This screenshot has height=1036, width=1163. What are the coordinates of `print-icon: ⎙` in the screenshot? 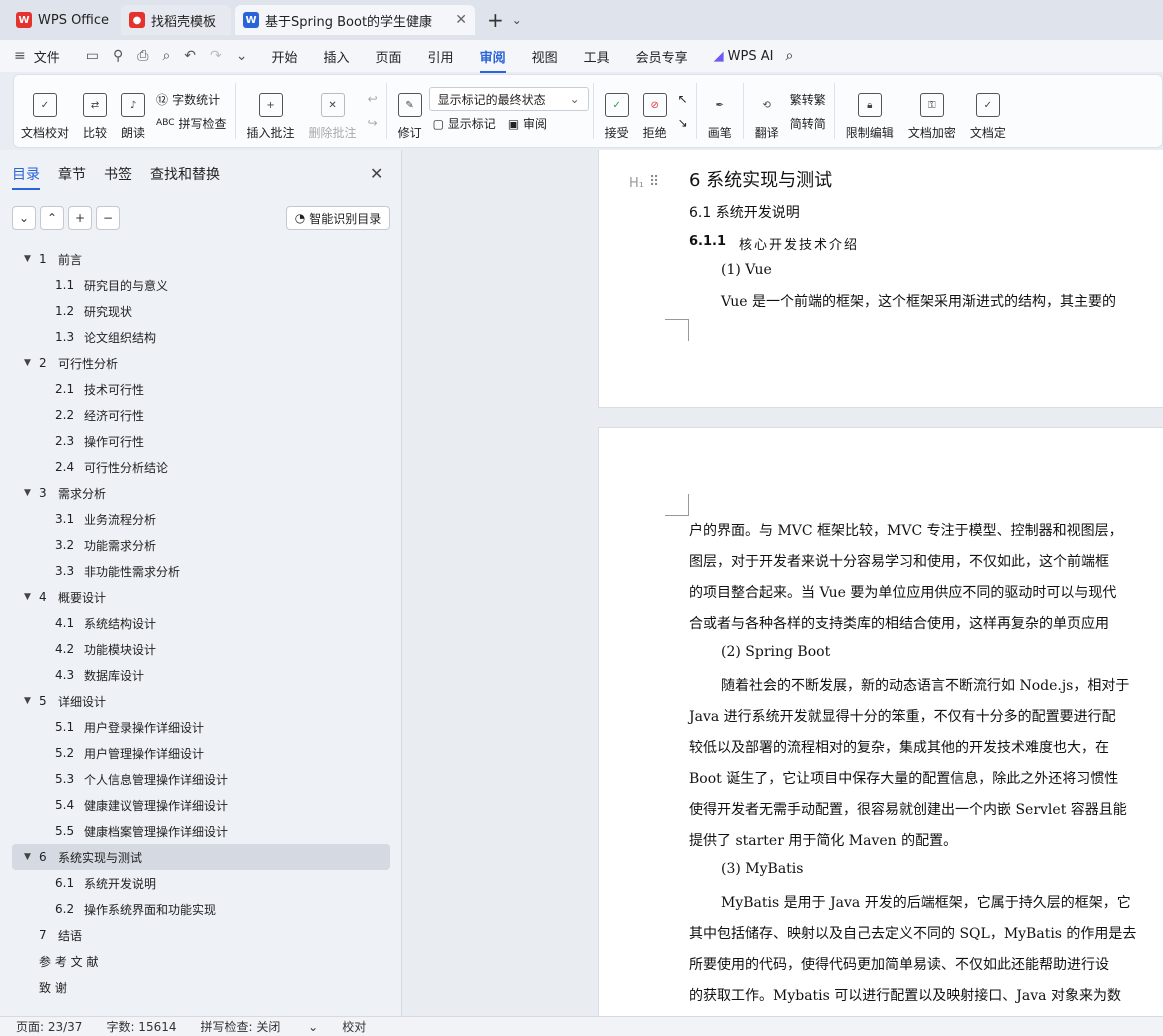 It's located at (142, 56).